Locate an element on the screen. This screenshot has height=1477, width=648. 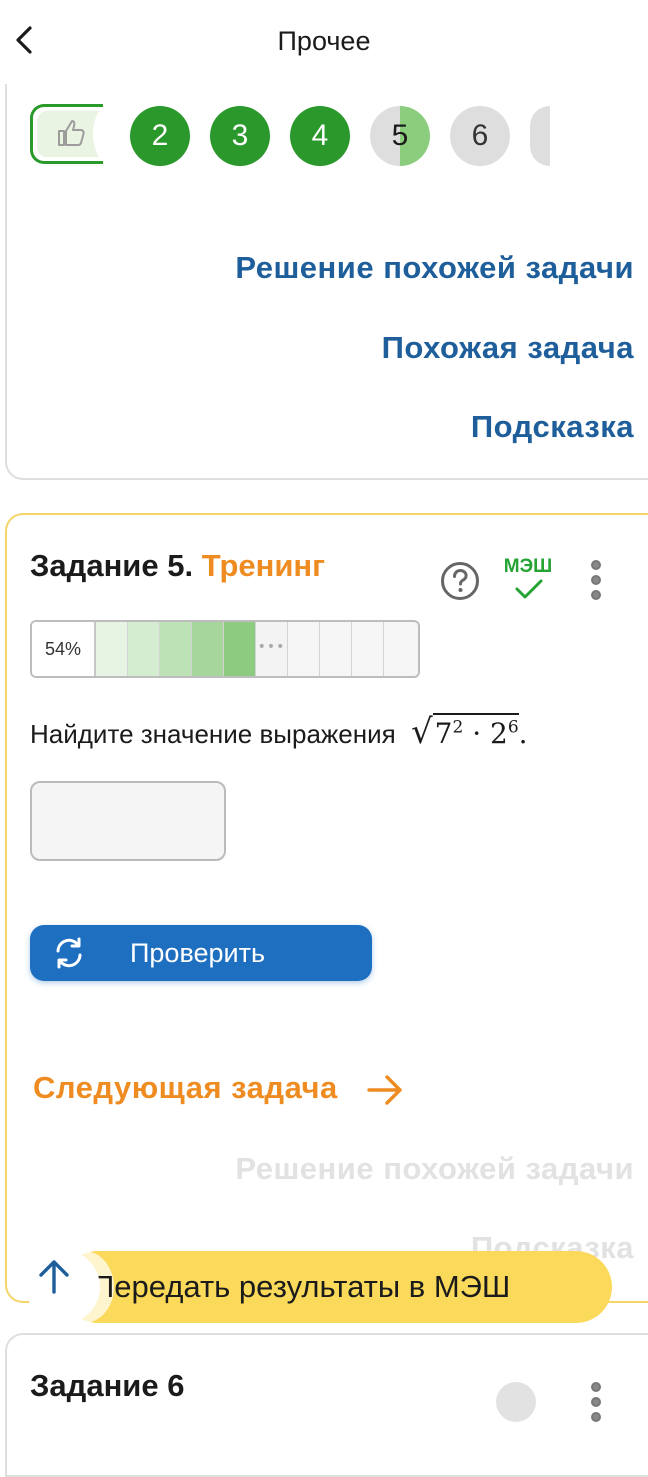
math-expression: √72 · 26. is located at coordinates (469, 732).